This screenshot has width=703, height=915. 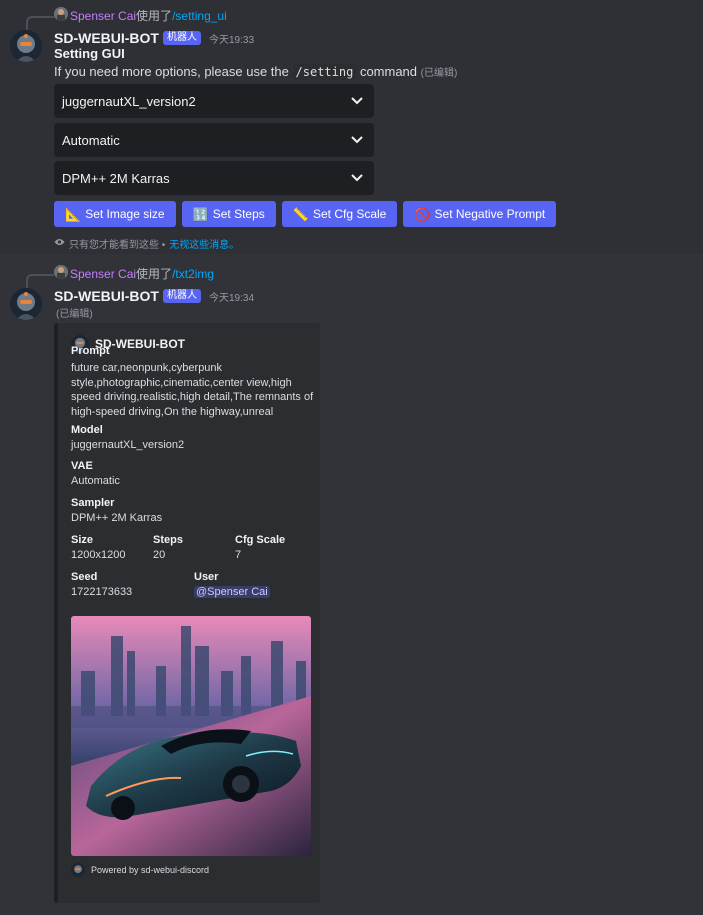 I want to click on steps-label: Steps, so click(x=168, y=540).